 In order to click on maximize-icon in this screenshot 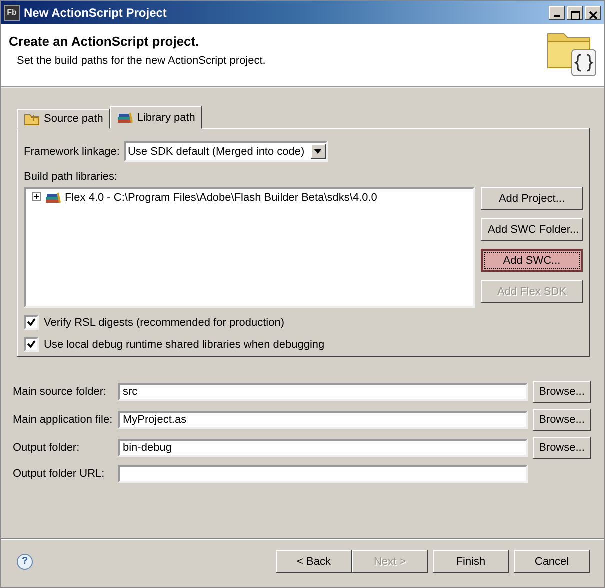, I will do `click(575, 15)`.